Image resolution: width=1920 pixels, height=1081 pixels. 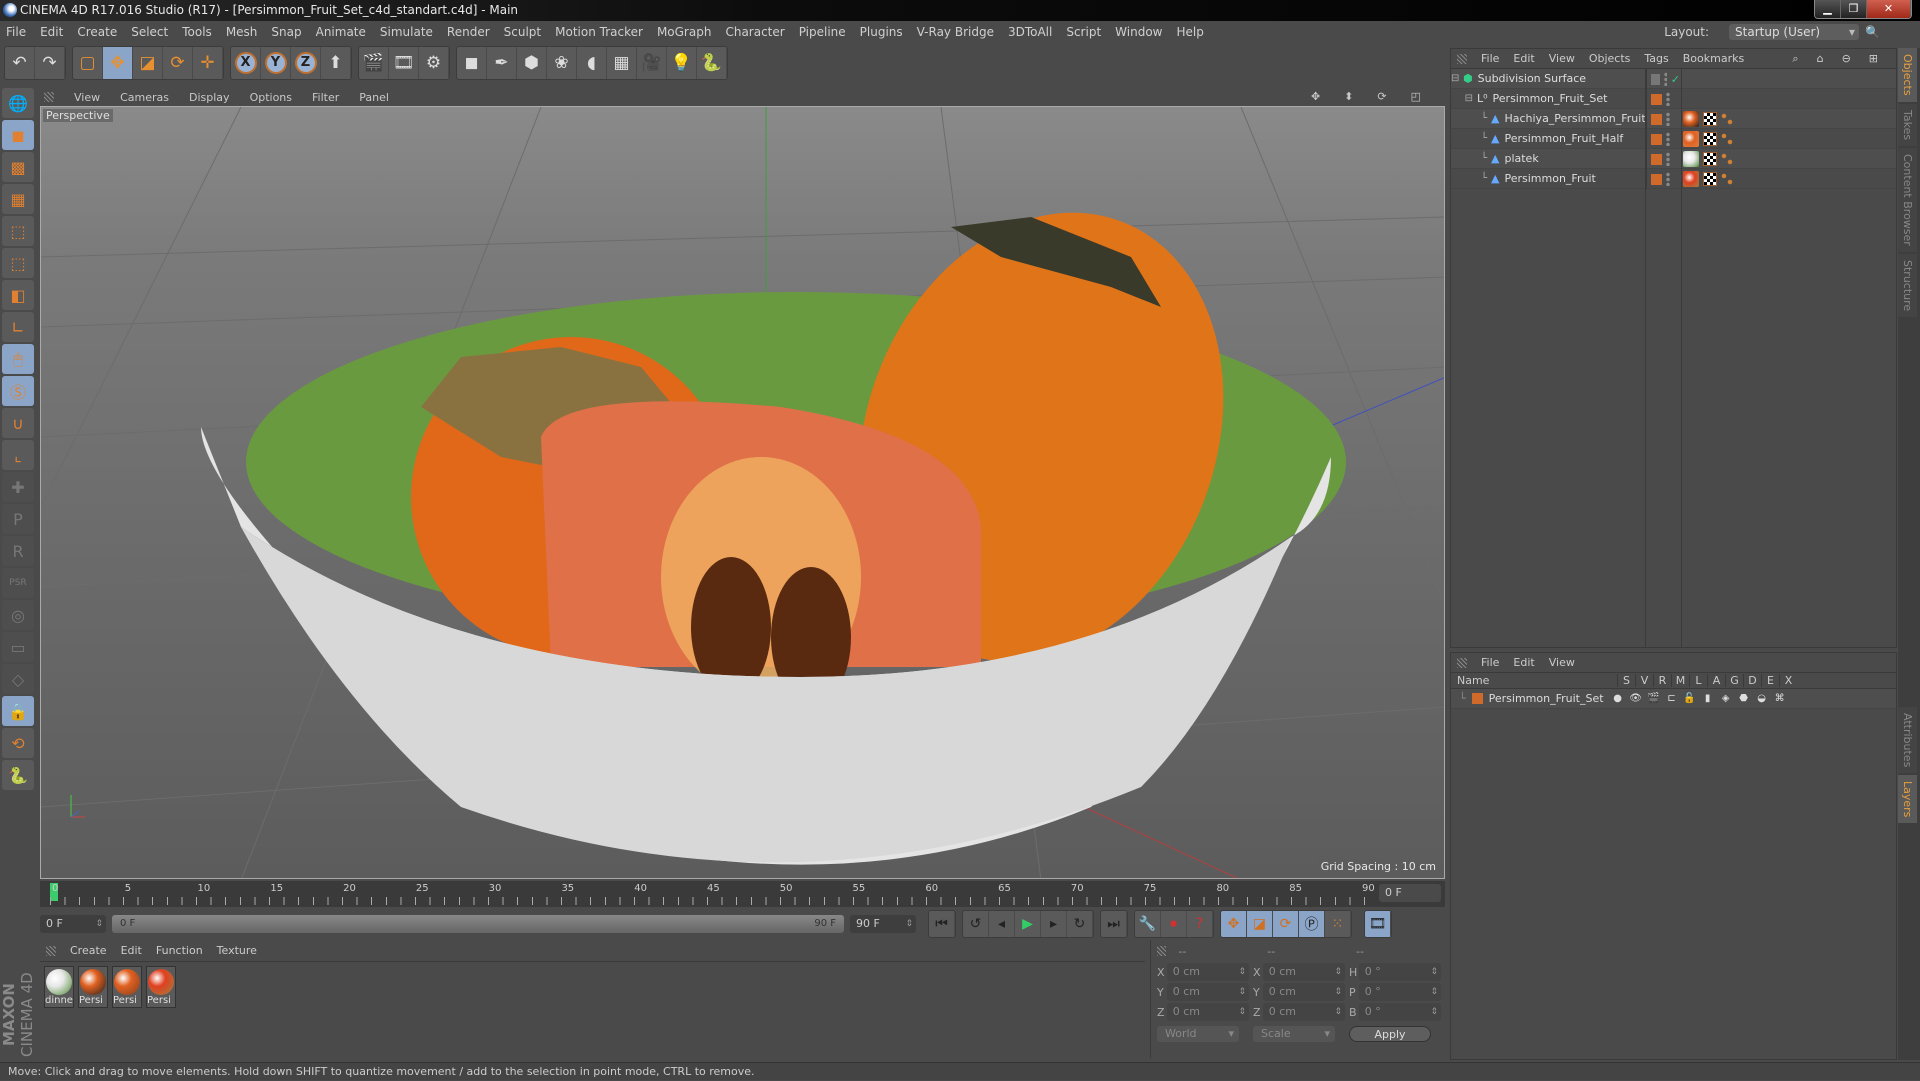 I want to click on side-tab-content-browser: Content Browser, so click(x=1907, y=199).